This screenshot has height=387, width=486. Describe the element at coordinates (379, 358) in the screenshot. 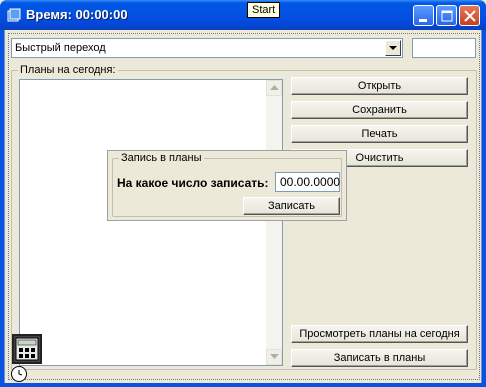

I see `write-plans-button: Записать в планы` at that location.